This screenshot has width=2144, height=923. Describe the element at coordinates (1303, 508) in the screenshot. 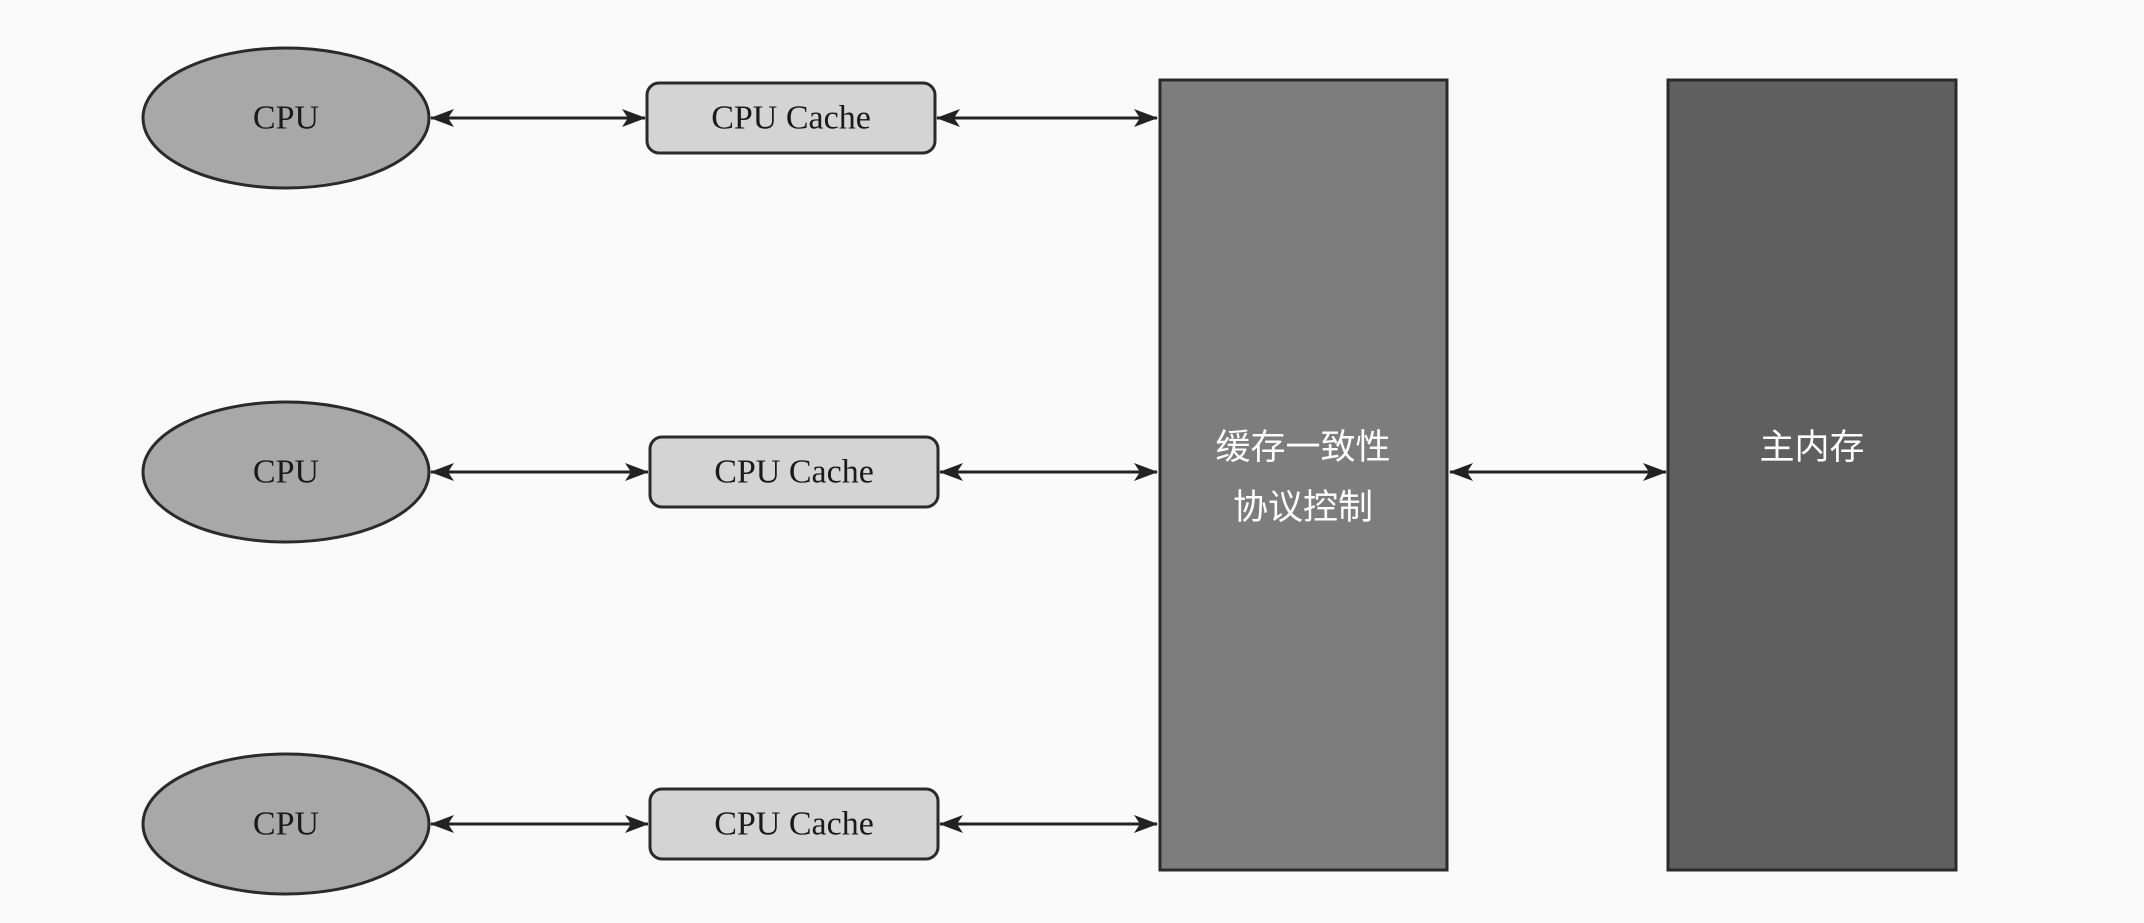

I see `coherence-controller-label-line2: 协议控制` at that location.